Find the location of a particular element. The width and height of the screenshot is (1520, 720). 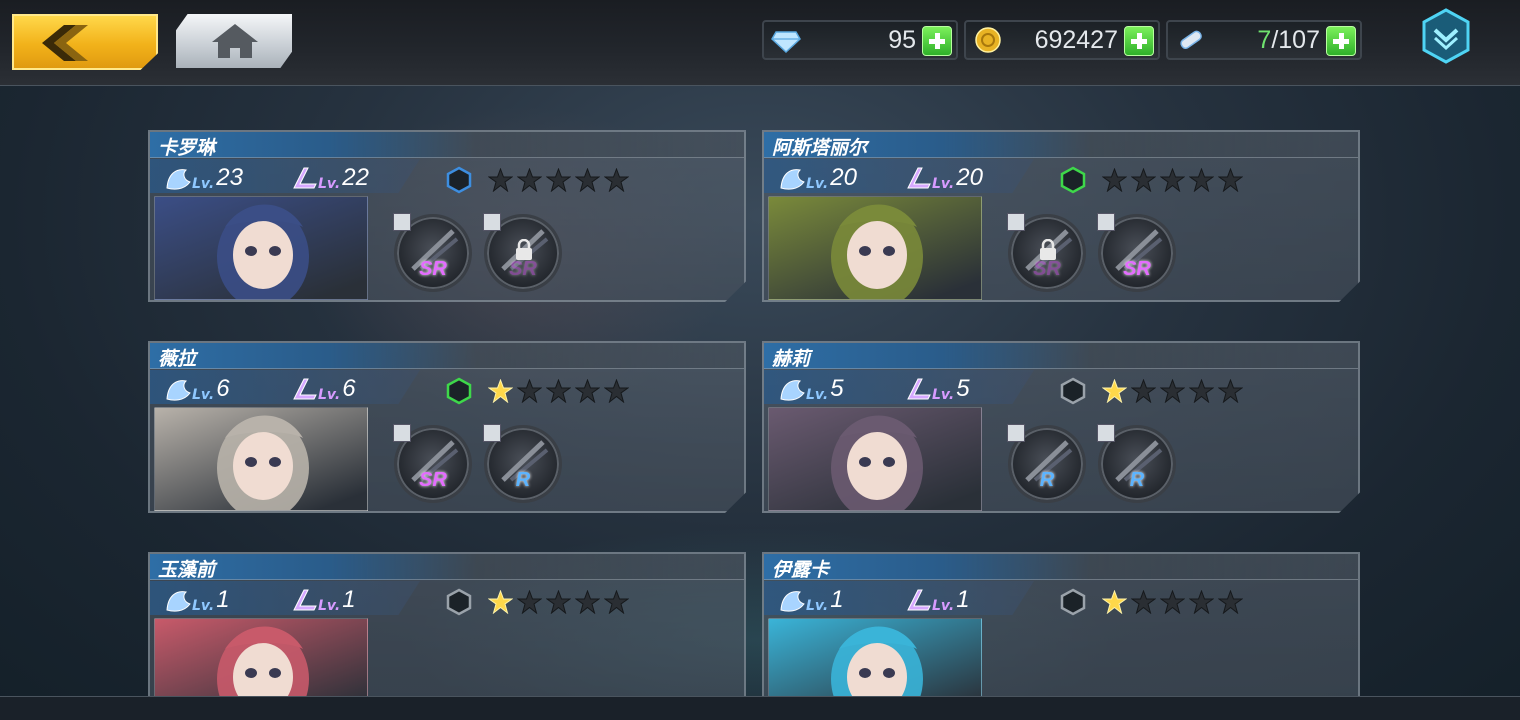

add-gold-button is located at coordinates (1139, 41).